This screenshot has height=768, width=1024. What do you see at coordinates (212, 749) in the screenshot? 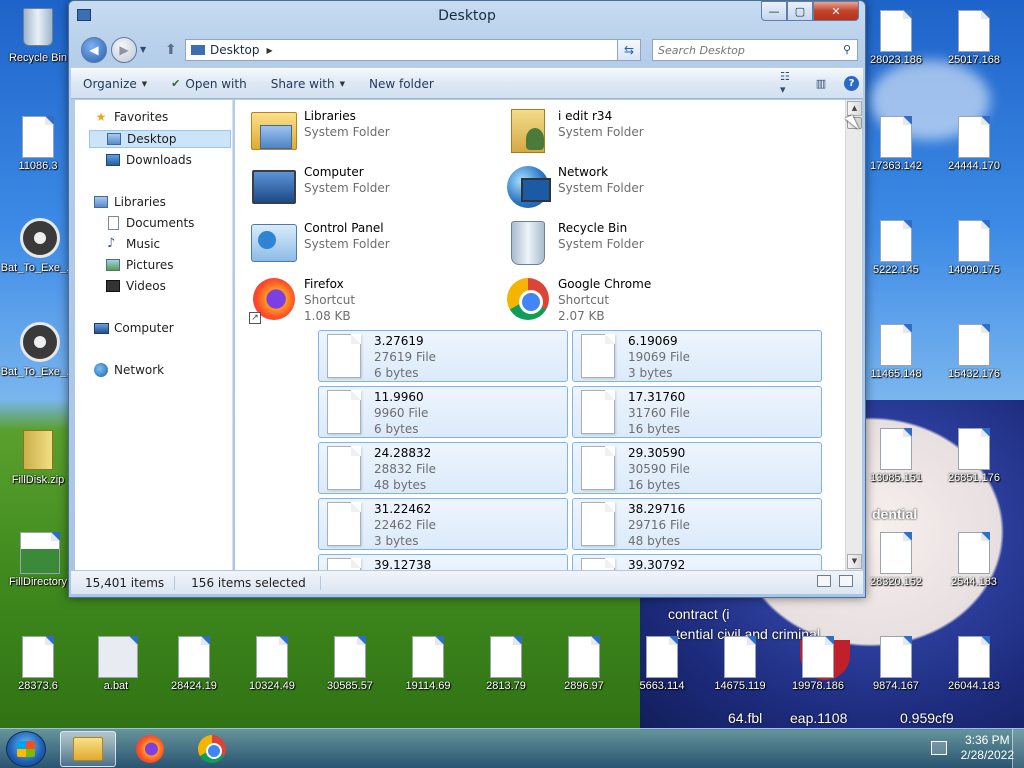
I see `taskbar-chrome` at bounding box center [212, 749].